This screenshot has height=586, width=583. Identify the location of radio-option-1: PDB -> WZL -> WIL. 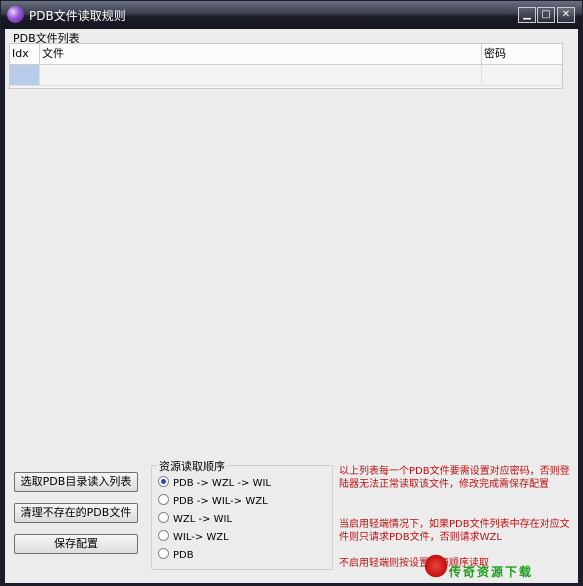
(214, 483).